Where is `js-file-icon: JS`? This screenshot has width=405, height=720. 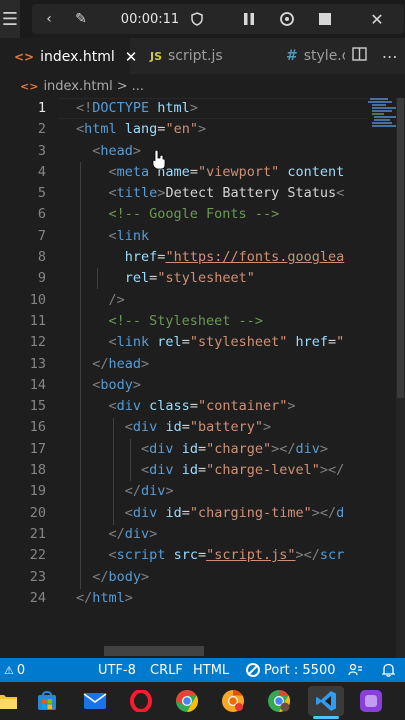
js-file-icon: JS is located at coordinates (156, 56).